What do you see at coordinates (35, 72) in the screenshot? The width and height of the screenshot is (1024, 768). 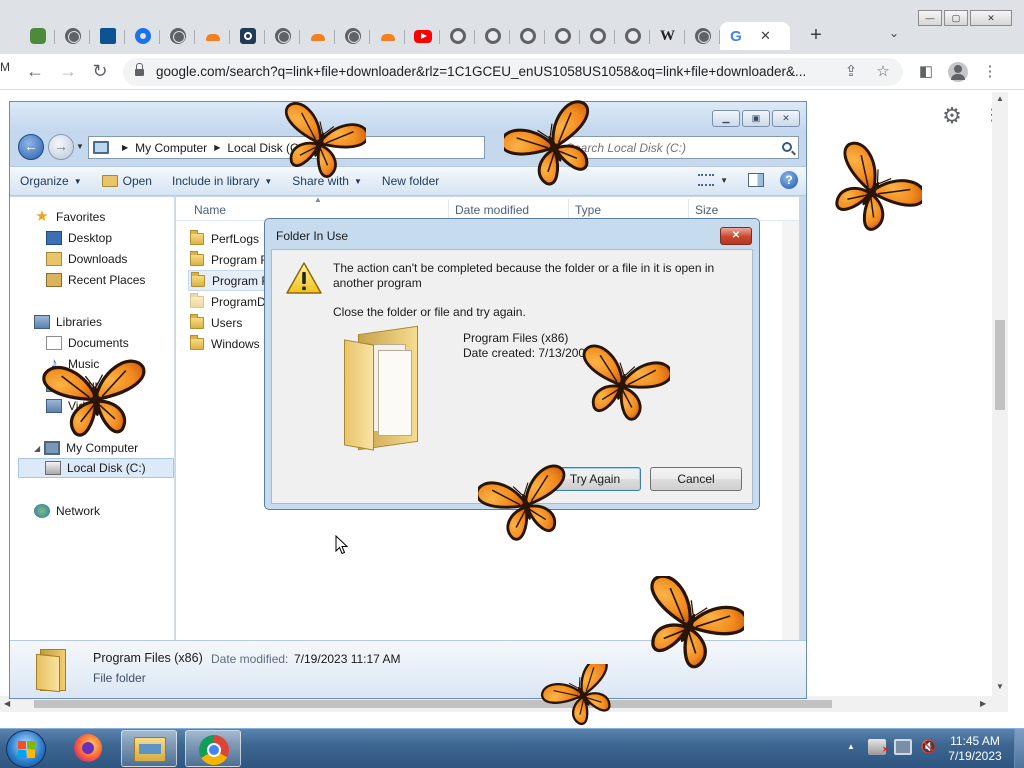 I see `back-button: ←` at bounding box center [35, 72].